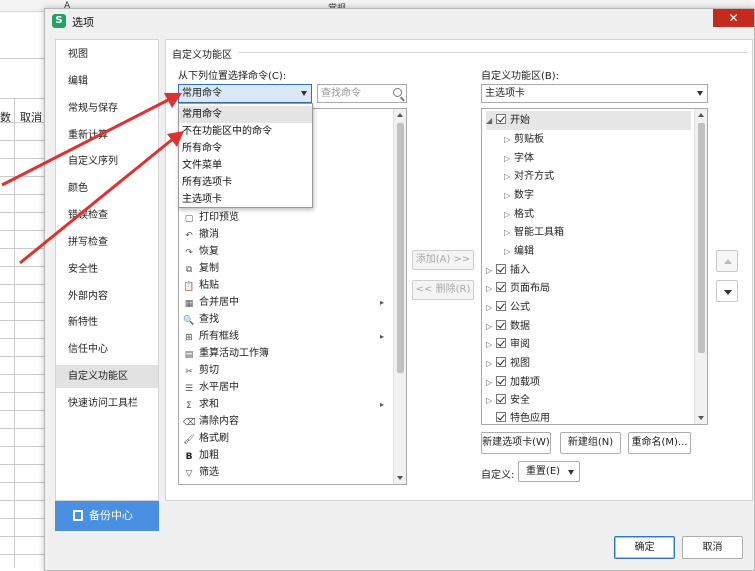 This screenshot has width=755, height=571. What do you see at coordinates (519, 251) in the screenshot?
I see `tree-node: ▷ 编辑` at bounding box center [519, 251].